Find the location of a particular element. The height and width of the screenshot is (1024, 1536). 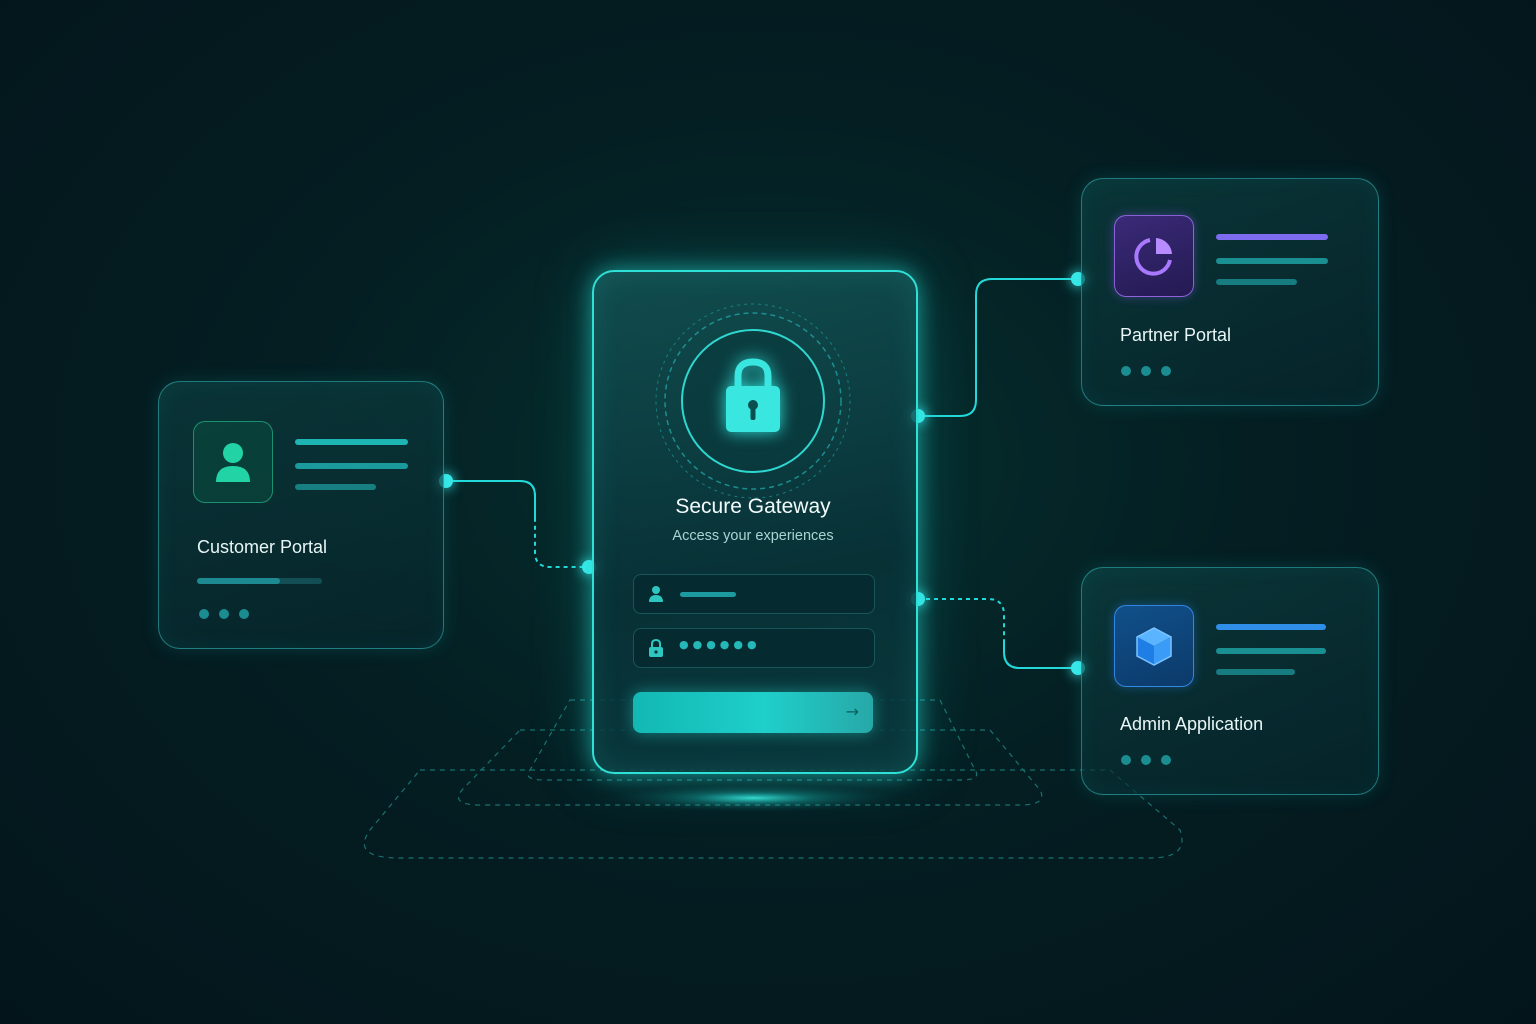

user-icon-box is located at coordinates (233, 462).